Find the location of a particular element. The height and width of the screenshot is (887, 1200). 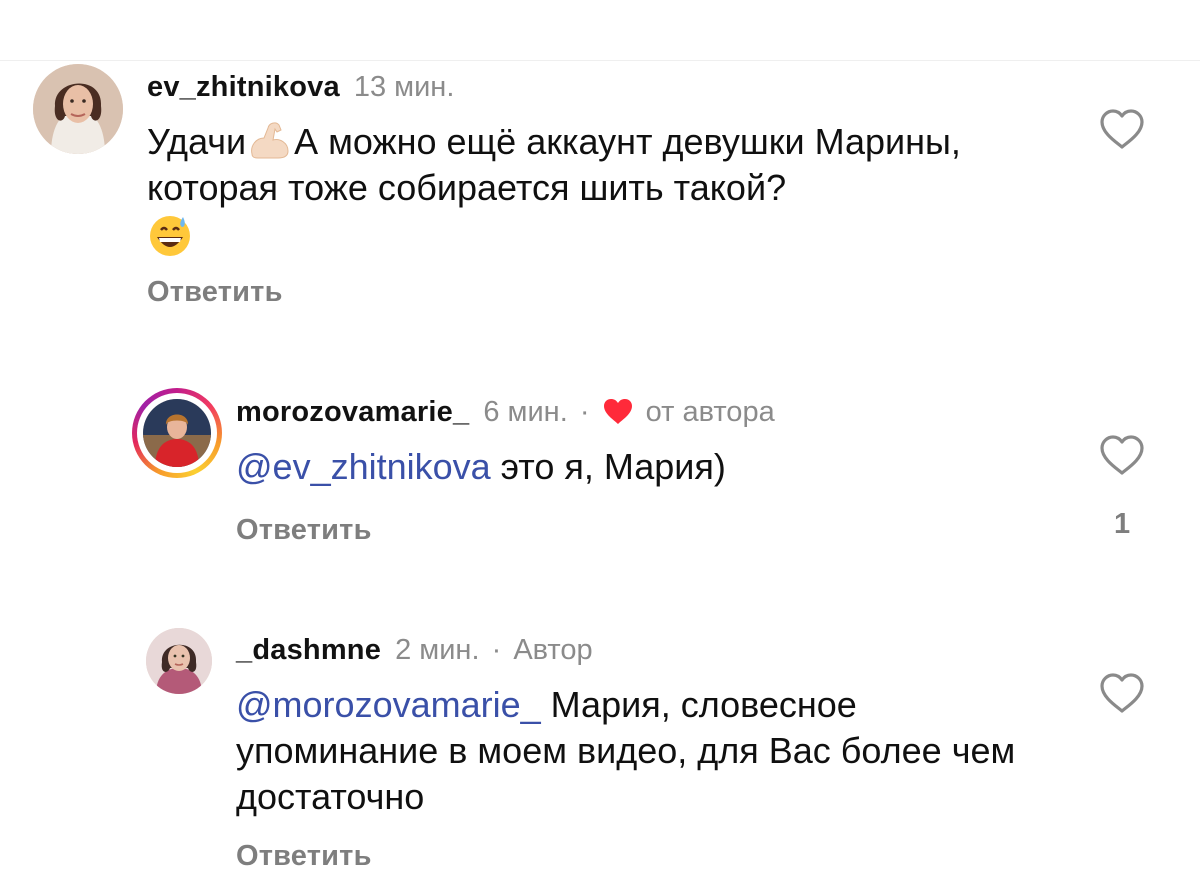

author-badge: Автор is located at coordinates (553, 650).